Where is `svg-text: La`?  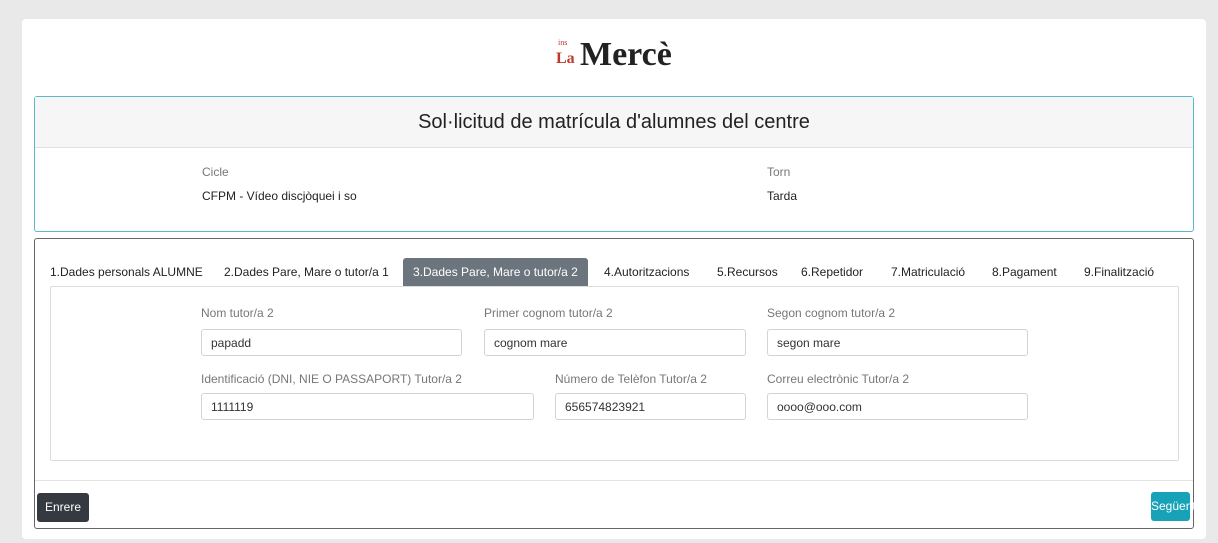
svg-text: La is located at coordinates (565, 58).